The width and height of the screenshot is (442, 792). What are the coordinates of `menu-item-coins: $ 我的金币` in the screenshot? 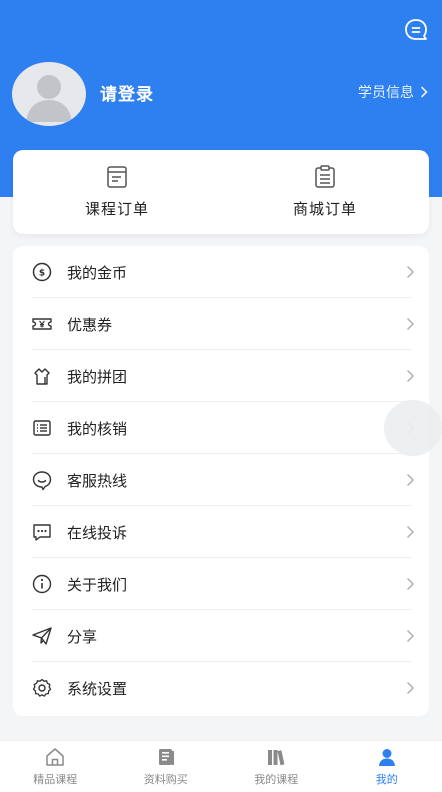 It's located at (221, 272).